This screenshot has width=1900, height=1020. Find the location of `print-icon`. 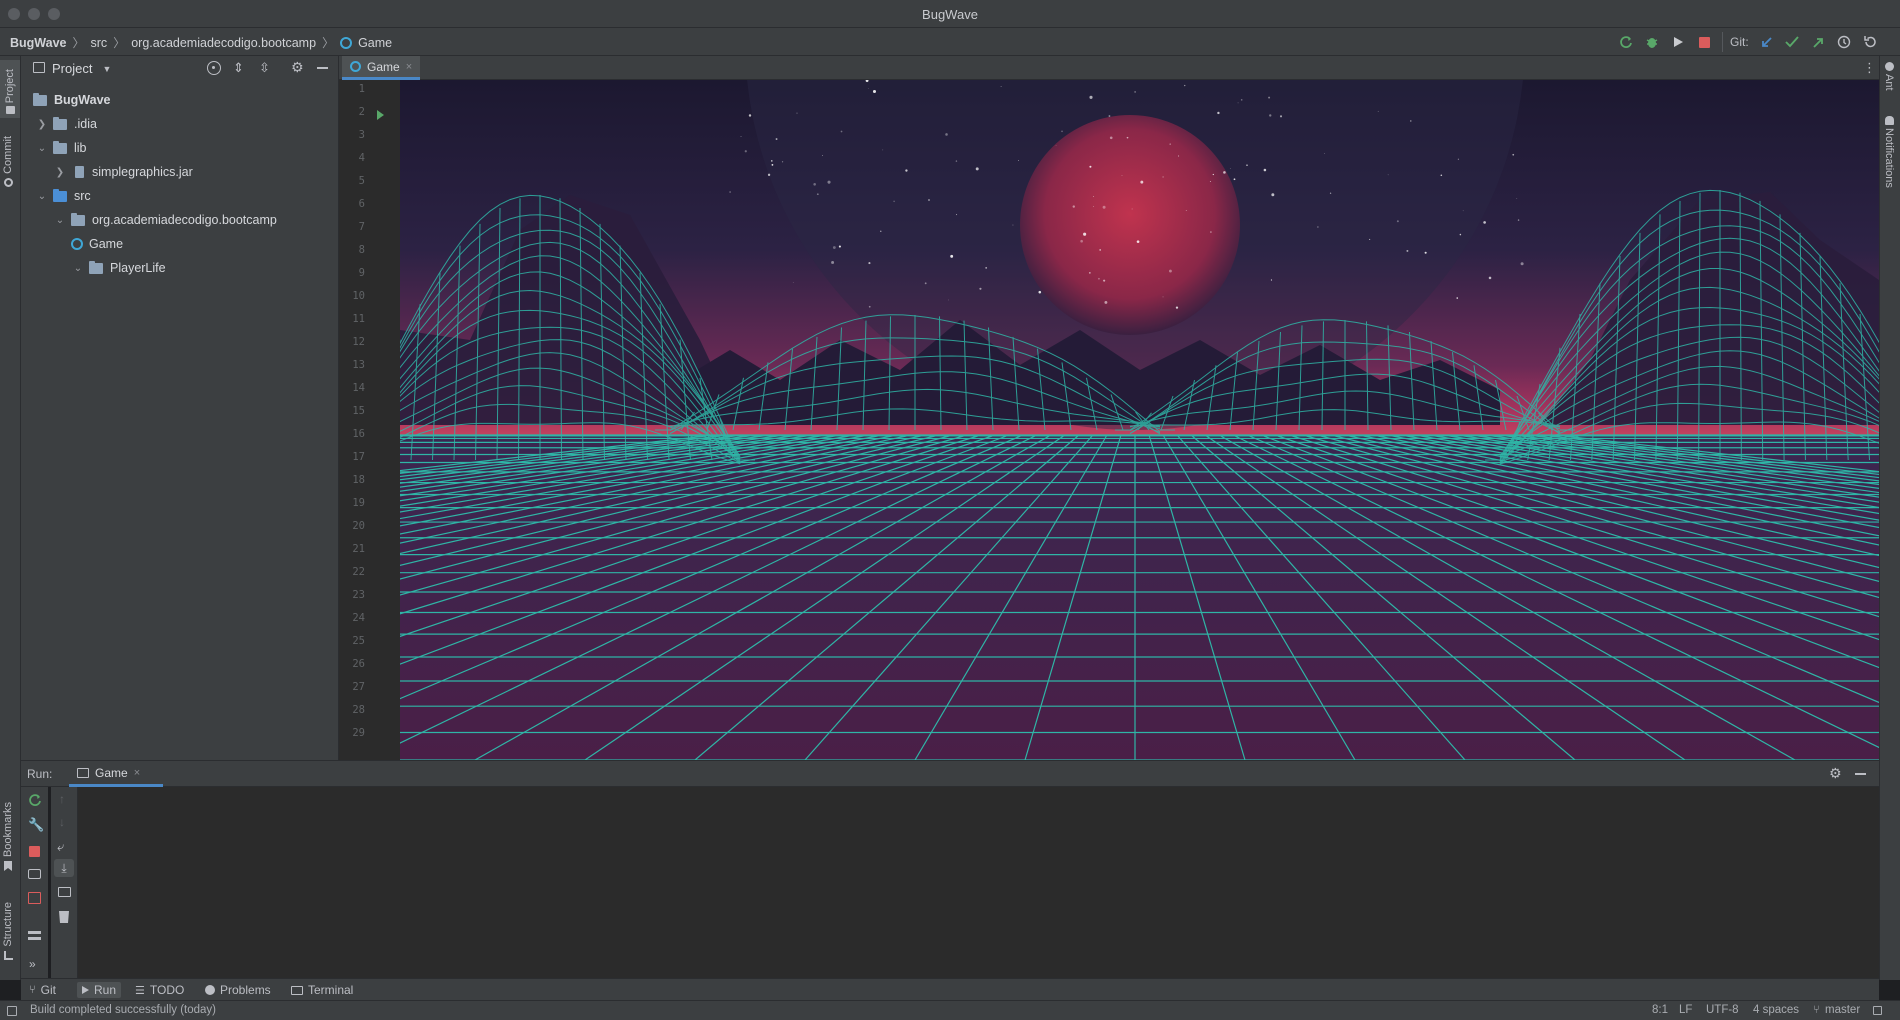

print-icon is located at coordinates (64, 892).